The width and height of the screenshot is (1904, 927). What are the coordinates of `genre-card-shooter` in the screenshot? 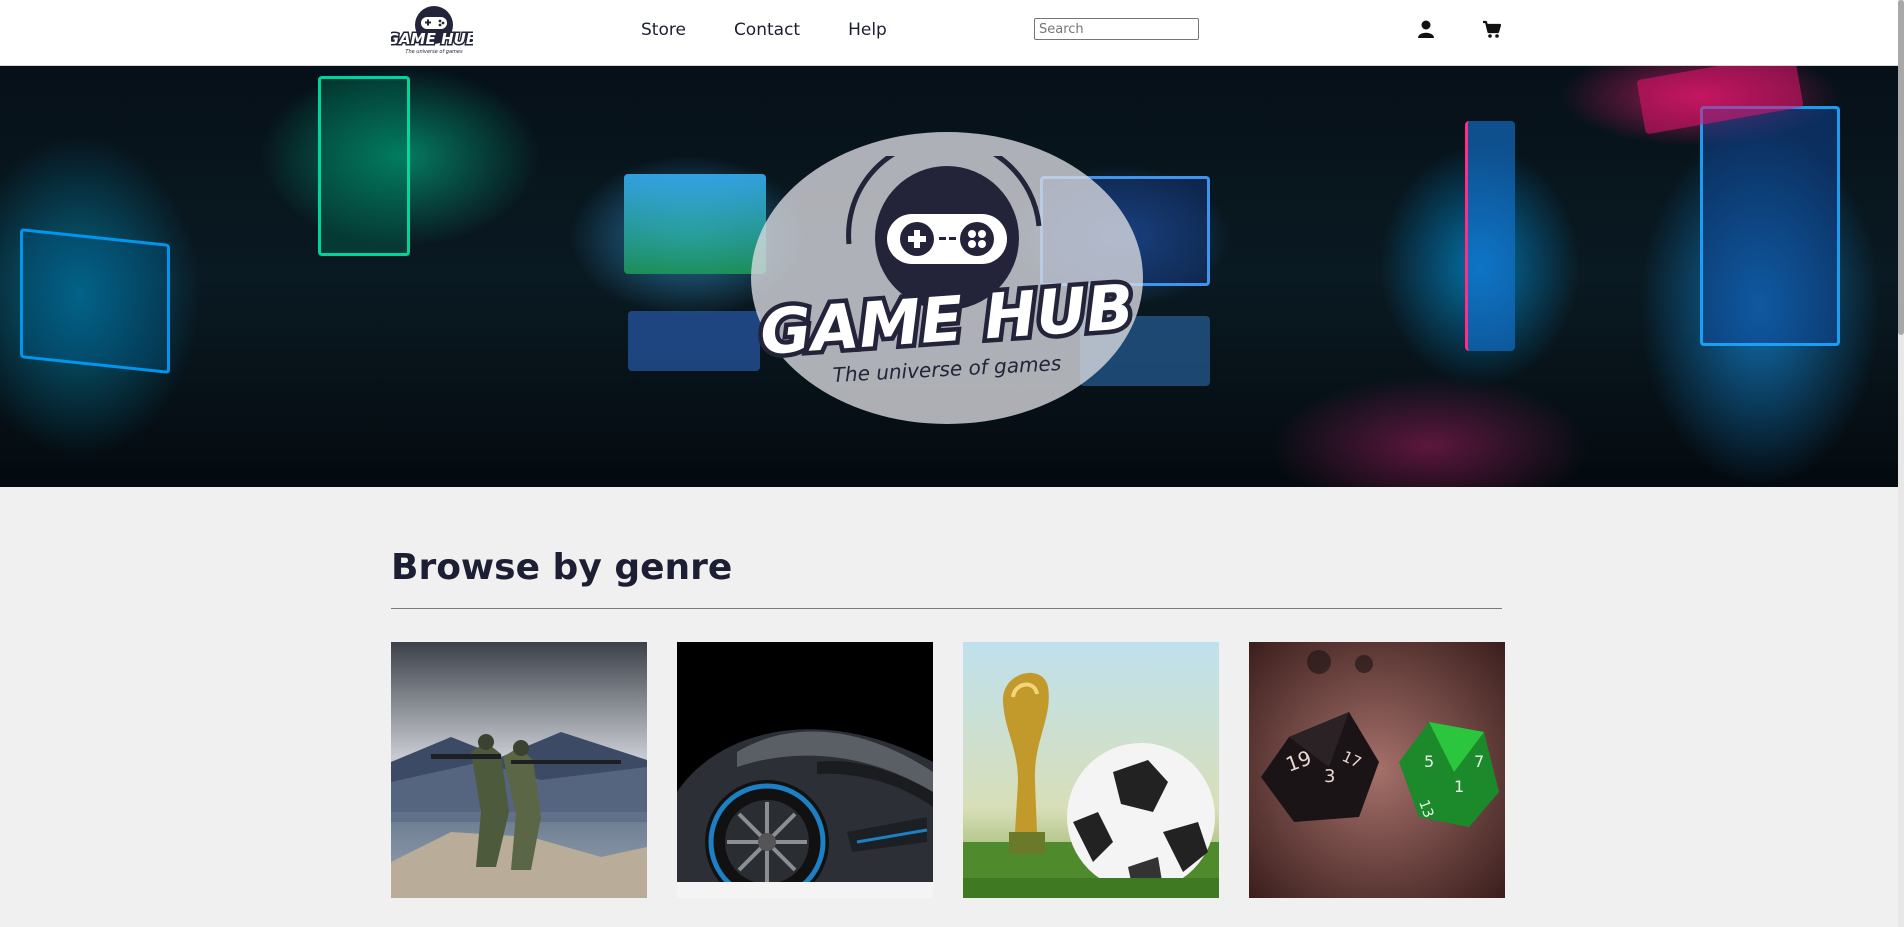 It's located at (519, 770).